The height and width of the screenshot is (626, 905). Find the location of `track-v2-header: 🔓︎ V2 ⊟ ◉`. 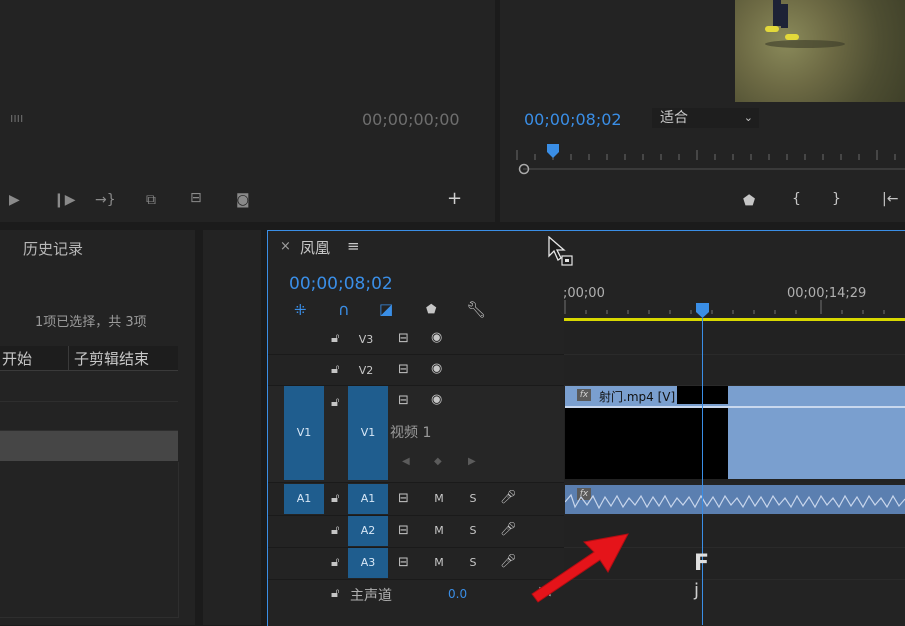

track-v2-header: 🔓︎ V2 ⊟ ◉ is located at coordinates (416, 370).